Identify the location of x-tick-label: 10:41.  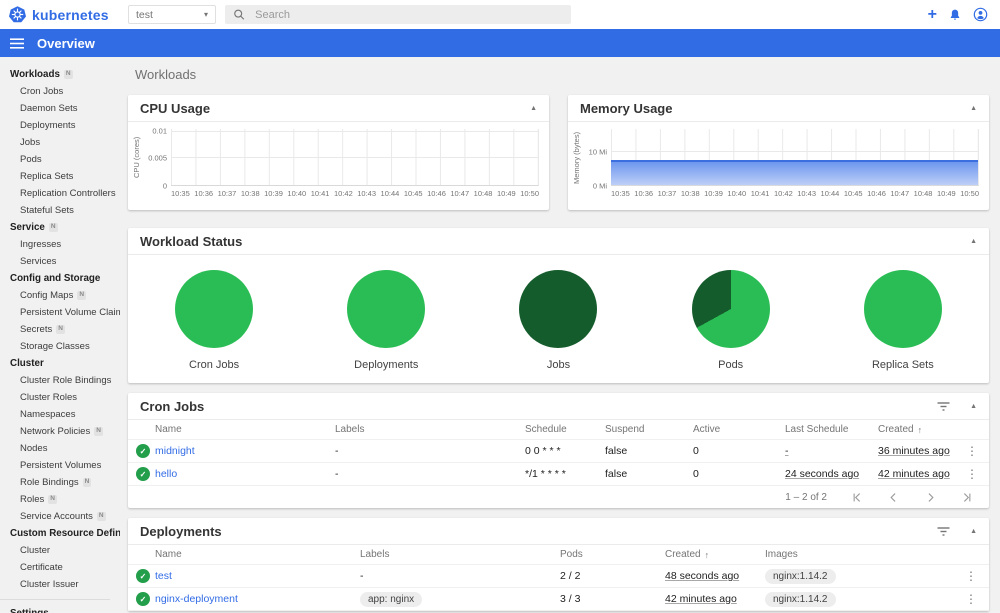
(760, 193).